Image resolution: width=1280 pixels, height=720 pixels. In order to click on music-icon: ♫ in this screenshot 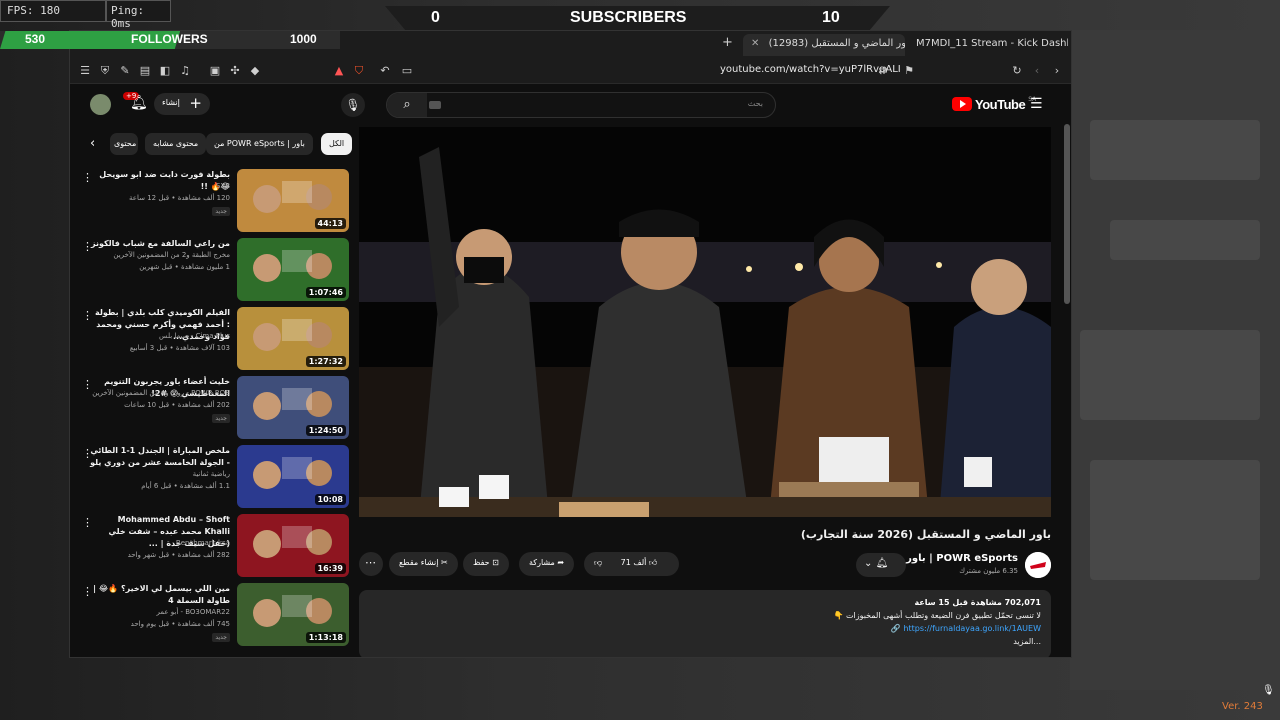, I will do `click(185, 71)`.